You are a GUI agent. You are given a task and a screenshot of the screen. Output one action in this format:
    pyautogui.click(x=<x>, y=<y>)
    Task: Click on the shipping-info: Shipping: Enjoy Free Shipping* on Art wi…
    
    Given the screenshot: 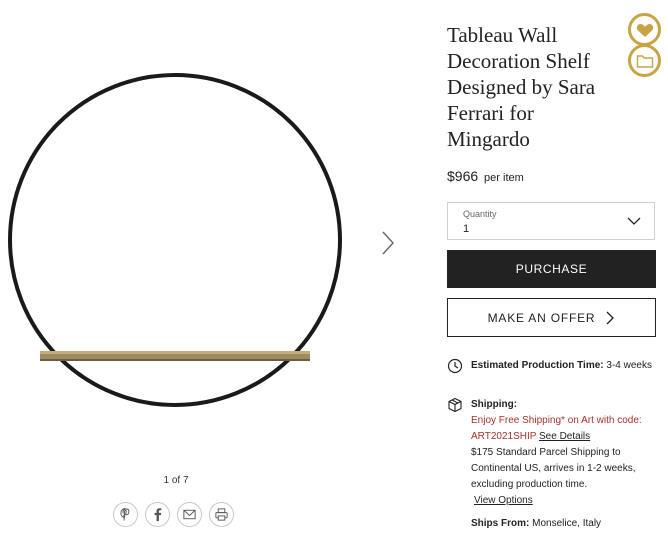 What is the action you would take?
    pyautogui.click(x=553, y=453)
    